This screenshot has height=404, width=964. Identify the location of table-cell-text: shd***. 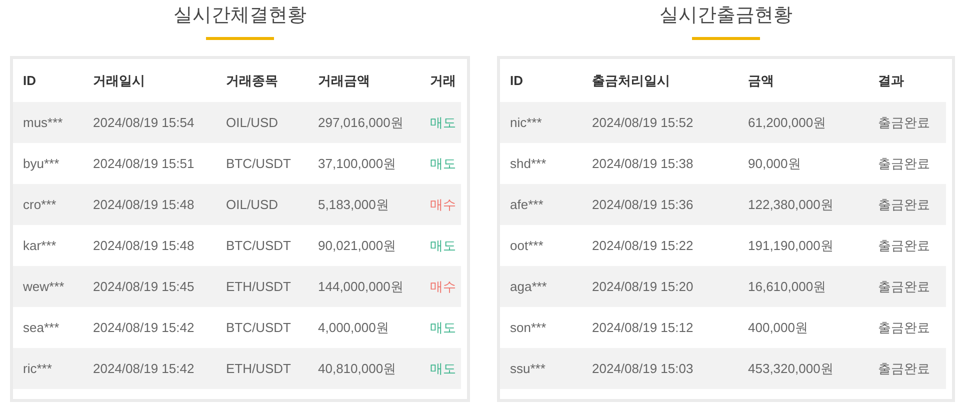
(529, 163).